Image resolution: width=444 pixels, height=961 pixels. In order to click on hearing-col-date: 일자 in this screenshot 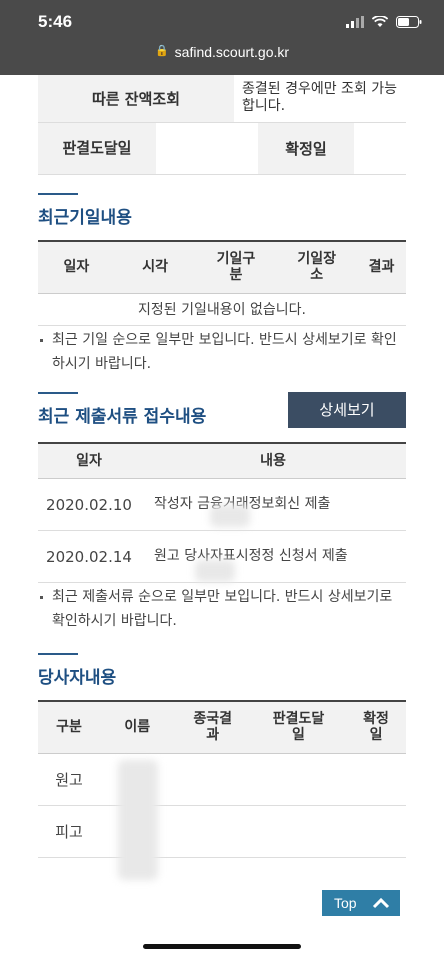, I will do `click(76, 267)`.